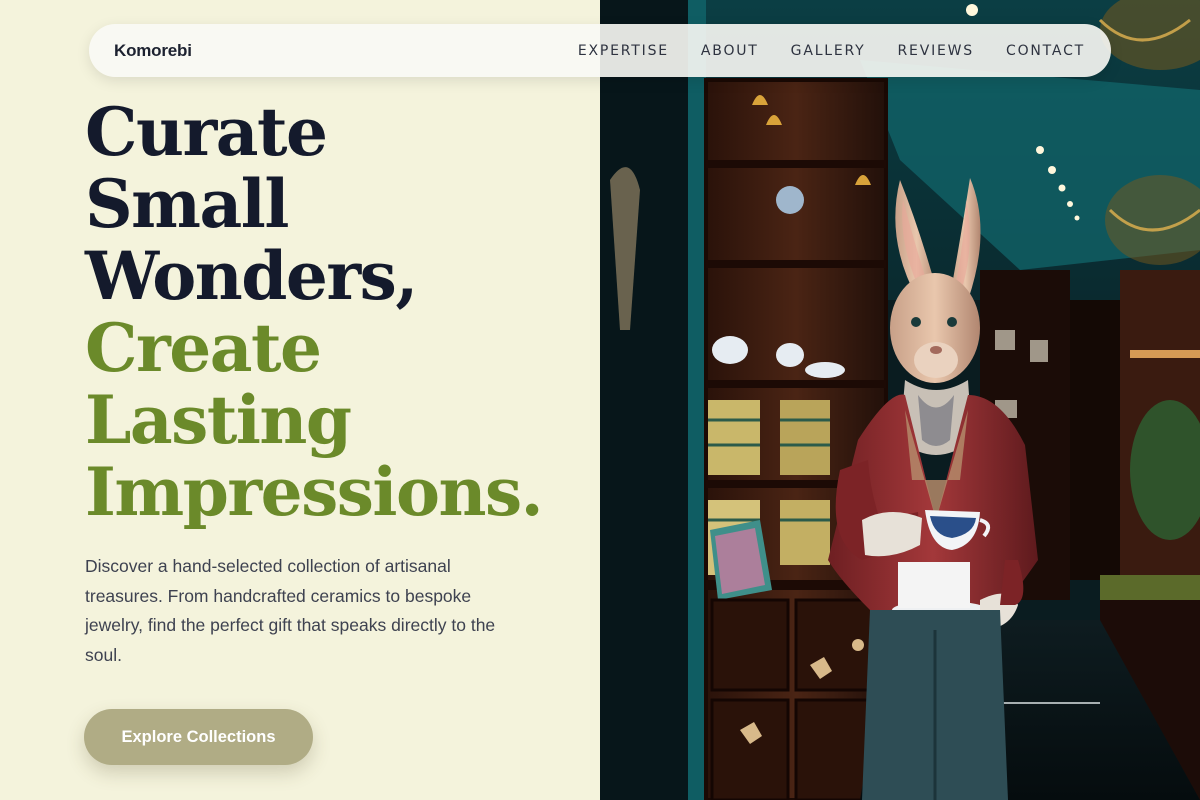 This screenshot has width=1200, height=800. What do you see at coordinates (198, 737) in the screenshot?
I see `explore-collections-button: Explore Collections` at bounding box center [198, 737].